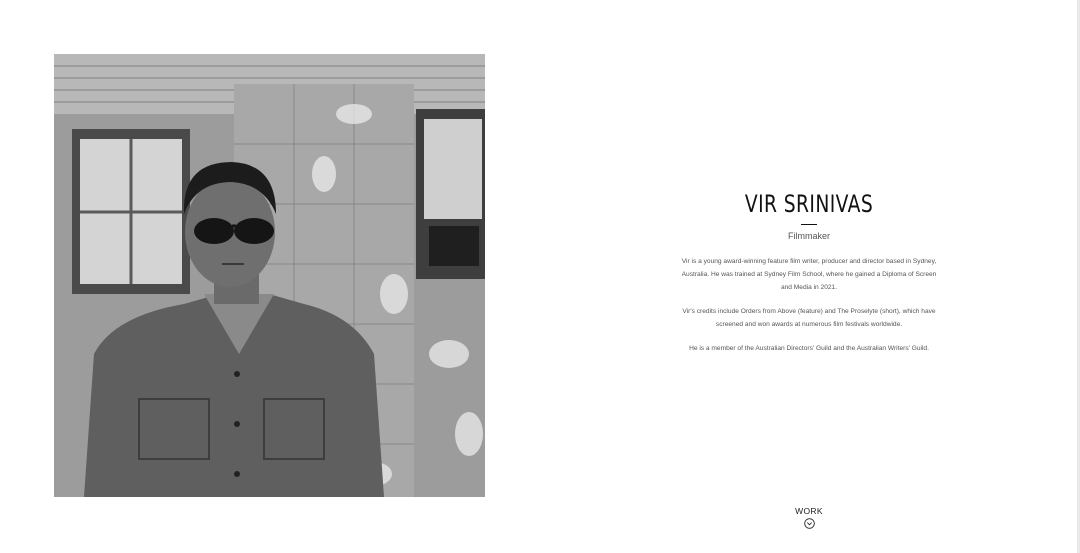 The height and width of the screenshot is (553, 1080). What do you see at coordinates (809, 511) in the screenshot?
I see `work-label: WORK` at bounding box center [809, 511].